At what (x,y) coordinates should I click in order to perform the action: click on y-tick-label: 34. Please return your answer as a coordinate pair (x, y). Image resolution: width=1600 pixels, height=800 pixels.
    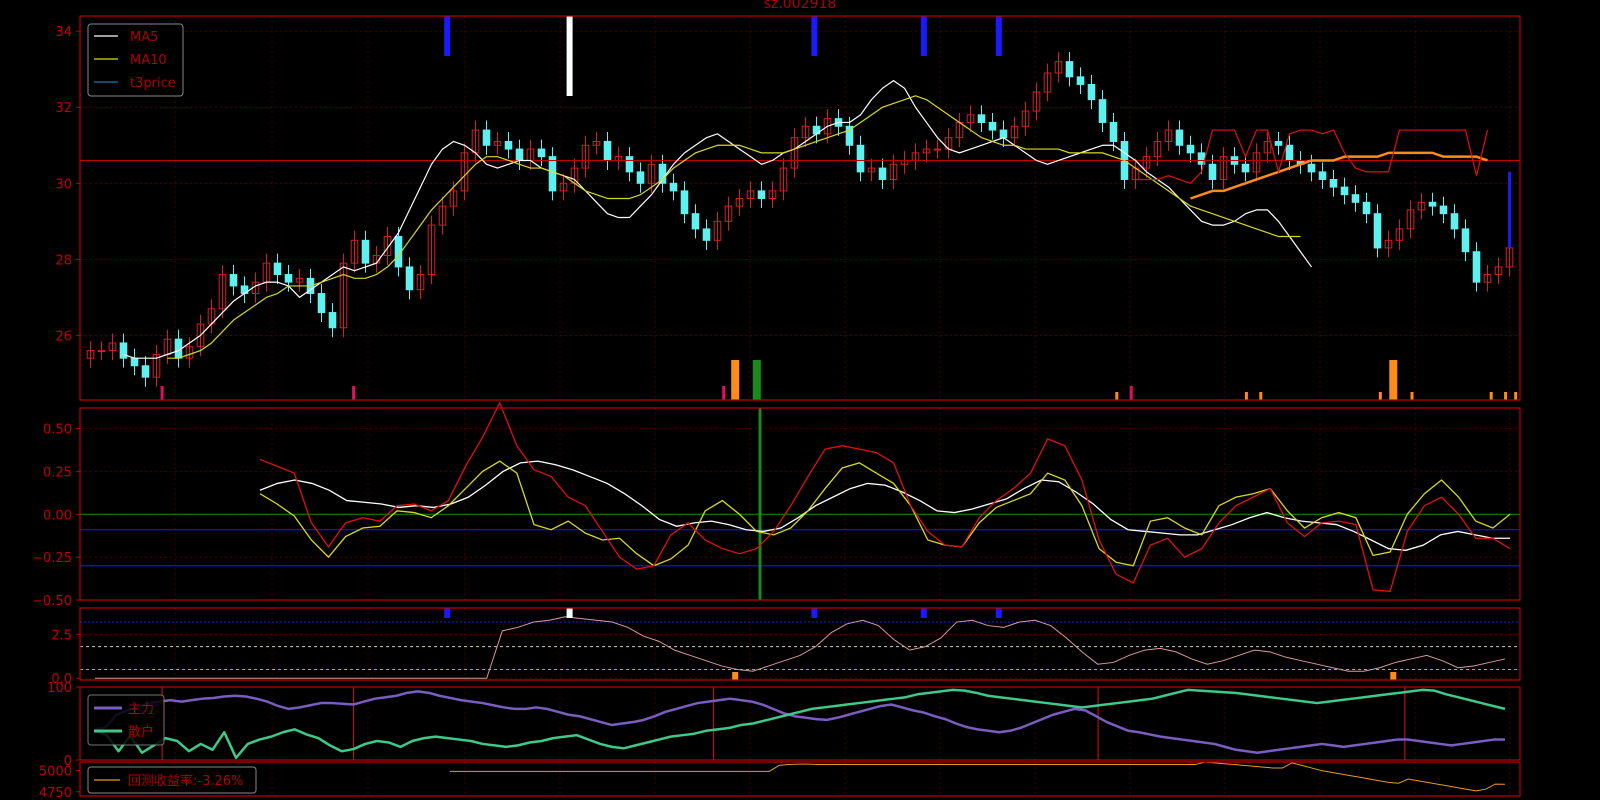
    Looking at the image, I should click on (63, 32).